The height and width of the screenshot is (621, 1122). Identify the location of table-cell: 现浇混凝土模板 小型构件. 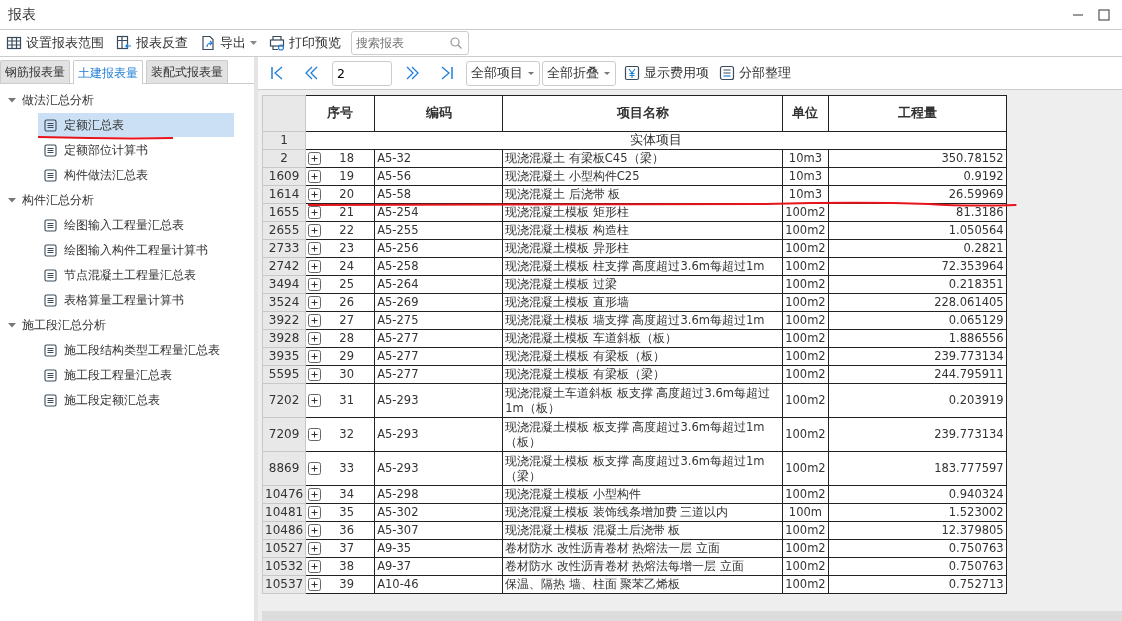
(642, 494).